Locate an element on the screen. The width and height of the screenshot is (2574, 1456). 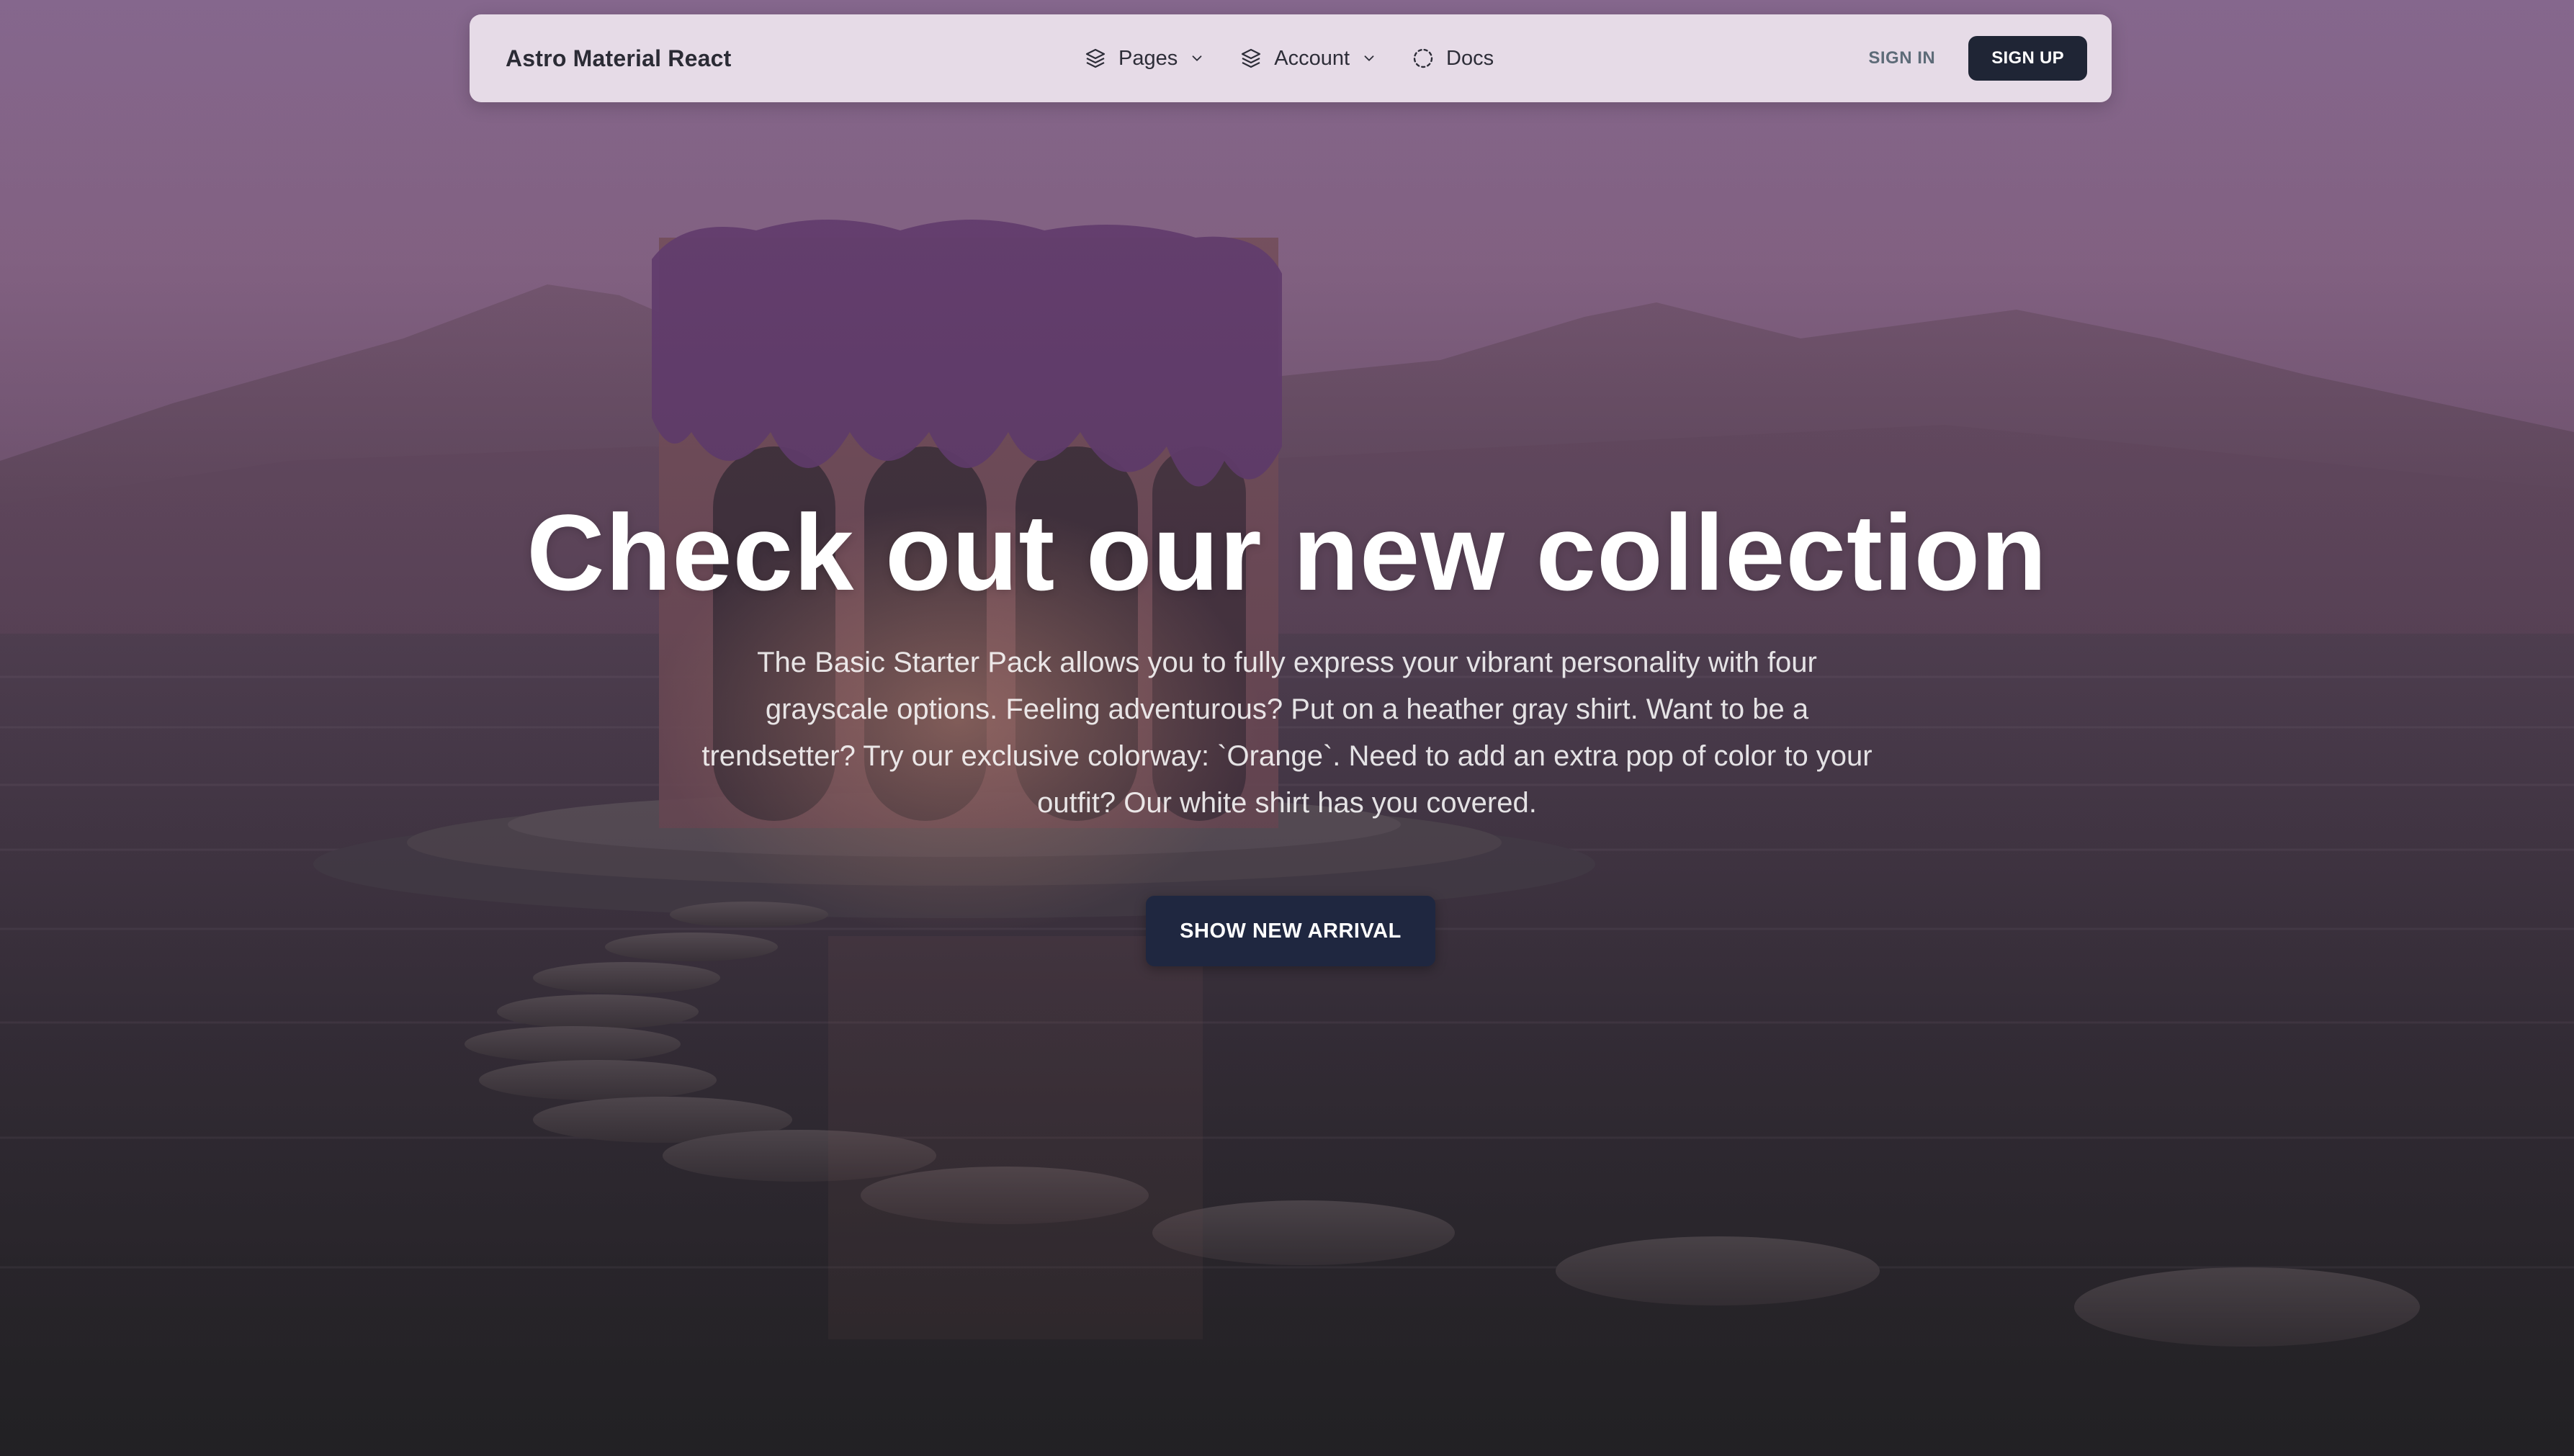
brand-logo: Astro Material React is located at coordinates (618, 58).